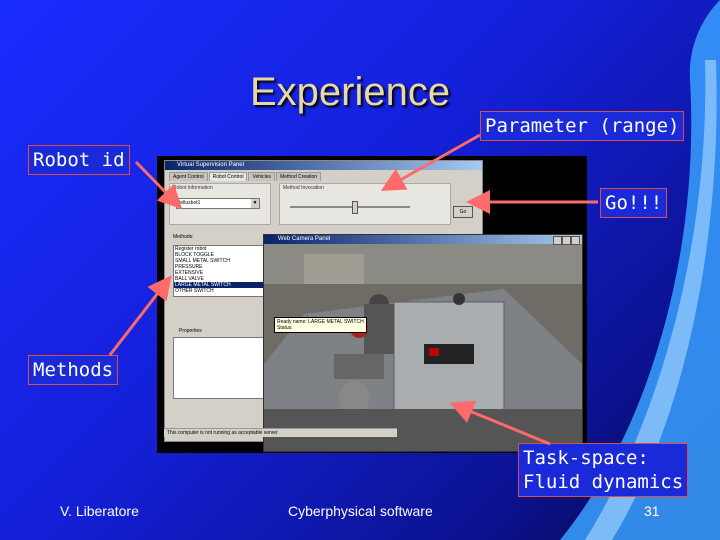 The image size is (720, 540). I want to click on footer-author: V. Liberatore, so click(99, 511).